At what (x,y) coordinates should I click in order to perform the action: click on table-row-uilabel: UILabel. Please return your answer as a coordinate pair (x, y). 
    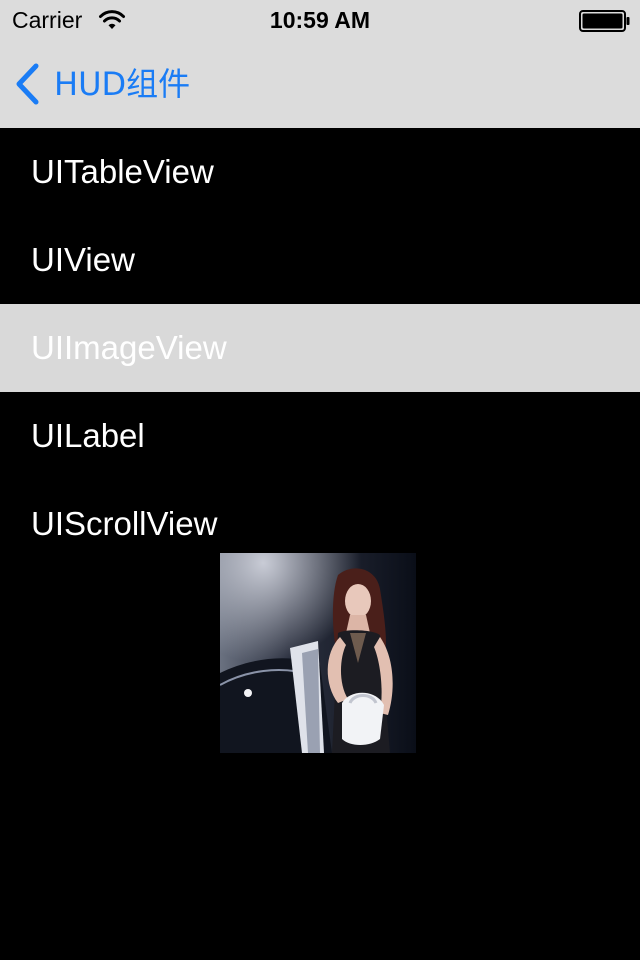
    Looking at the image, I should click on (320, 436).